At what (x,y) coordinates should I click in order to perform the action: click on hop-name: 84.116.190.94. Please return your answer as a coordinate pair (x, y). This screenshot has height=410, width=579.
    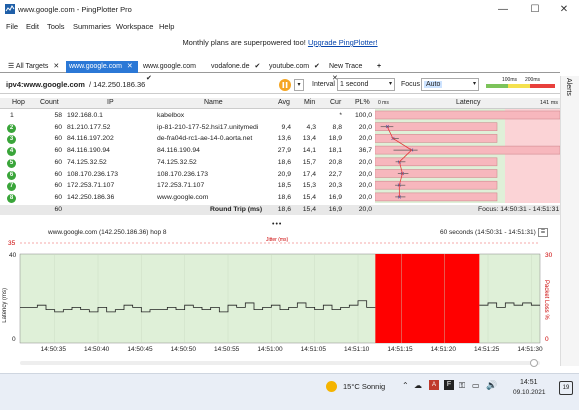
    Looking at the image, I should click on (178, 151).